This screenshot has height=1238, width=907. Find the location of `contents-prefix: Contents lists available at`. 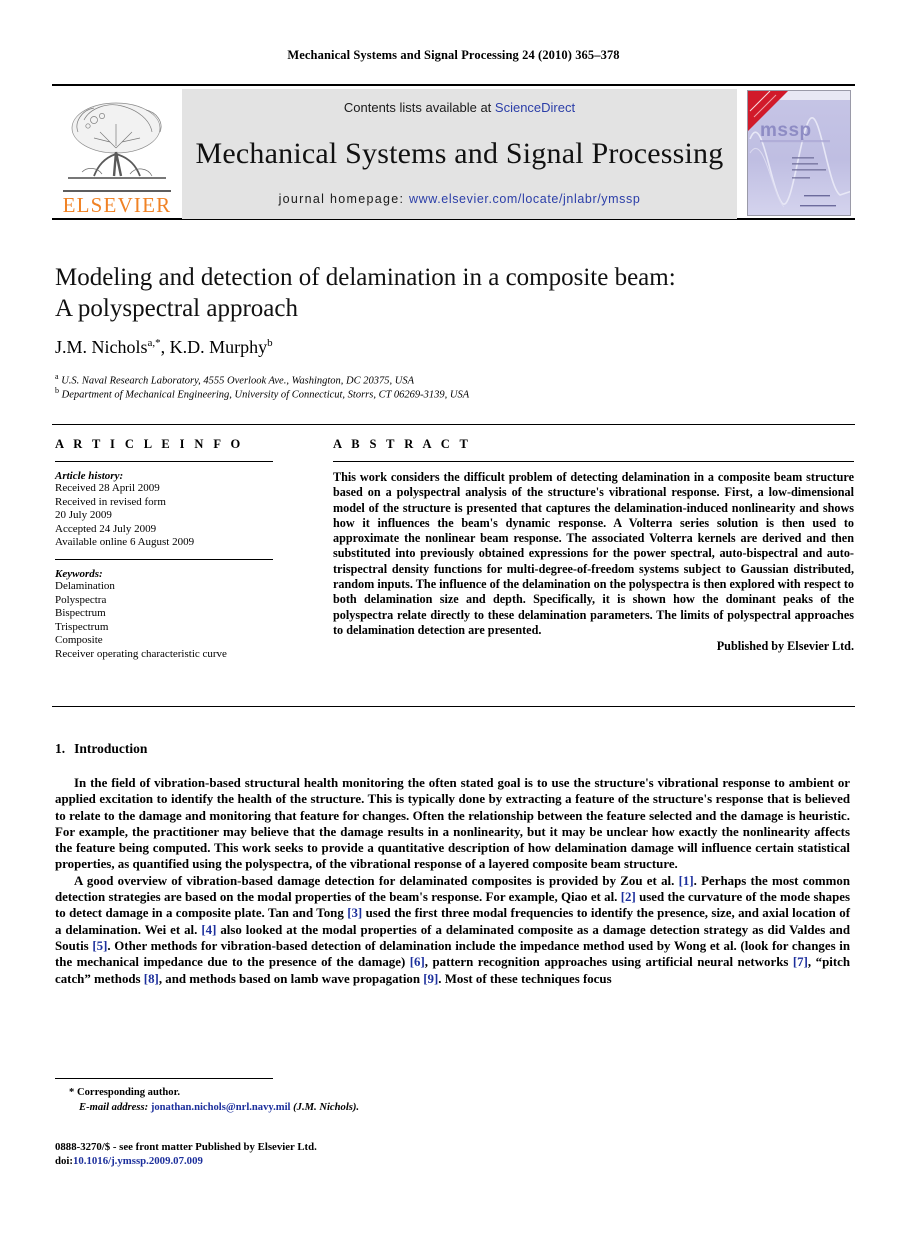

contents-prefix: Contents lists available at is located at coordinates (419, 107).